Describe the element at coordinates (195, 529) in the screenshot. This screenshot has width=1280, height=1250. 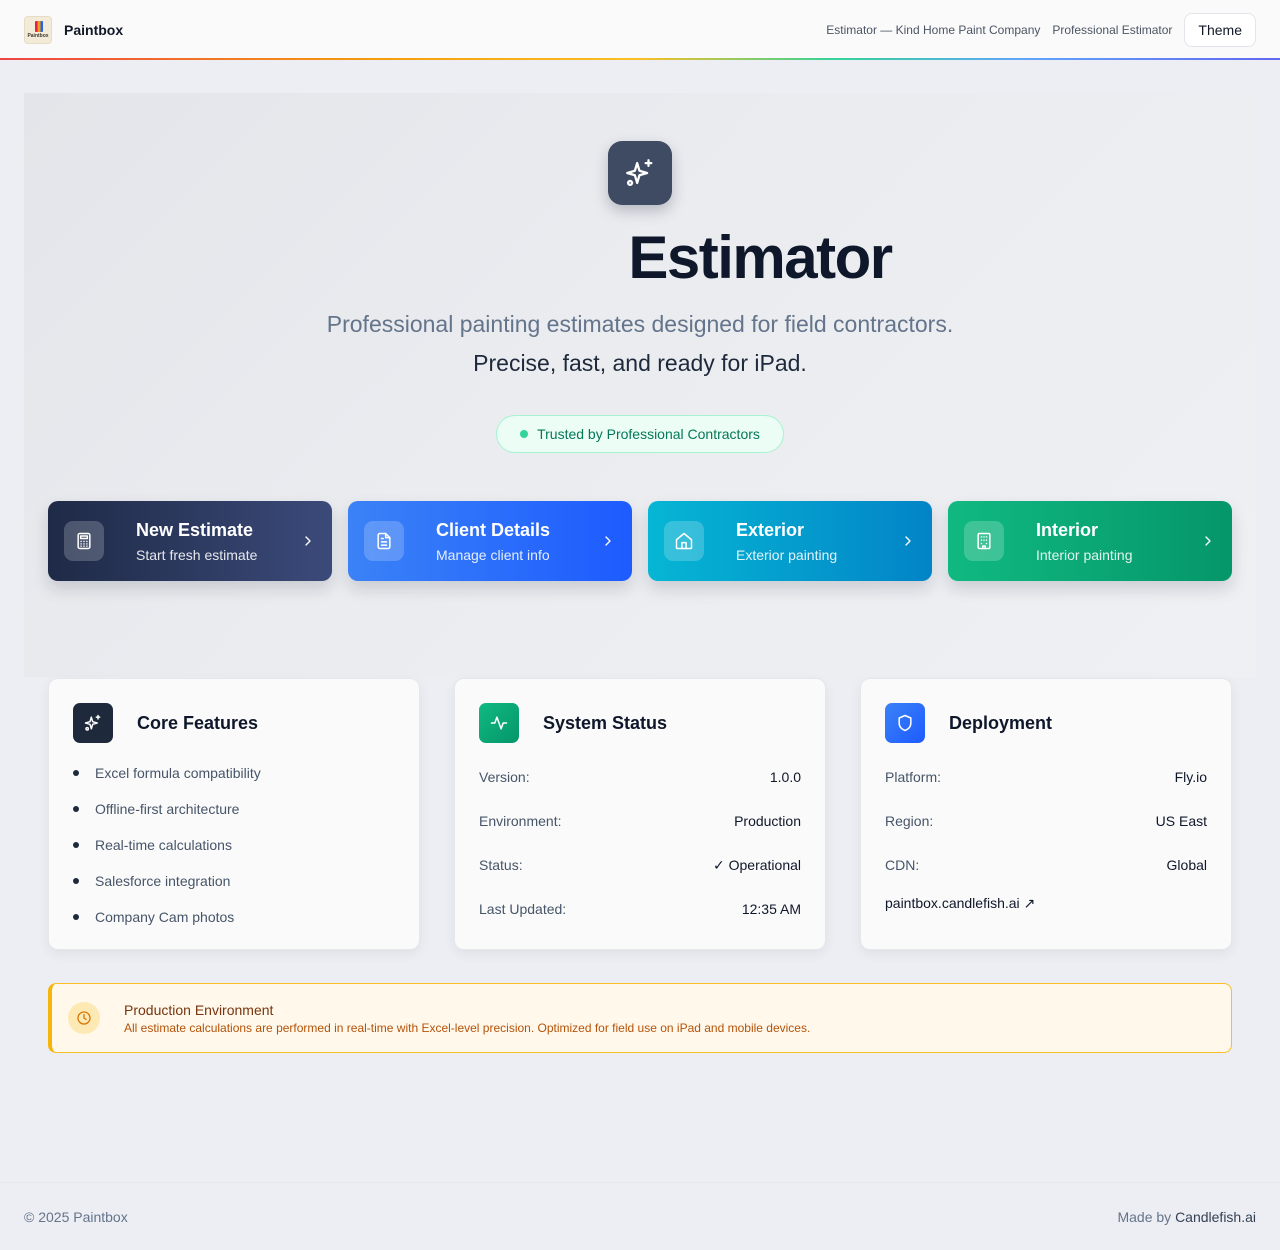
I see `action-title: New Estimate` at that location.